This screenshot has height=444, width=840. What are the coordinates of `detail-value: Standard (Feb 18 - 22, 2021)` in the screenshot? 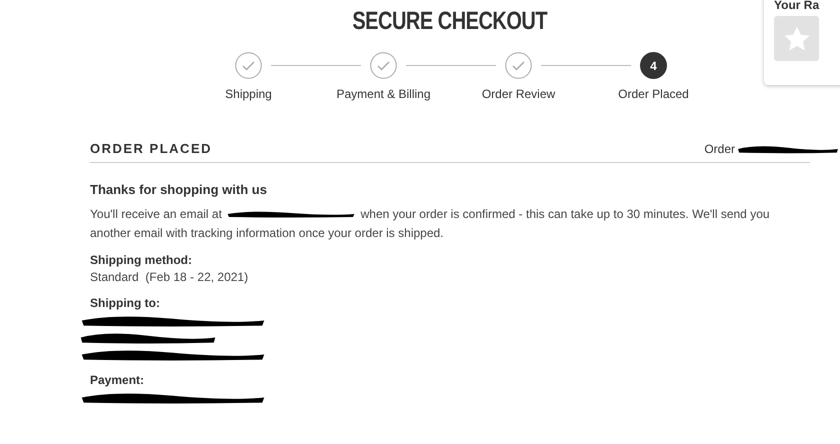 It's located at (170, 277).